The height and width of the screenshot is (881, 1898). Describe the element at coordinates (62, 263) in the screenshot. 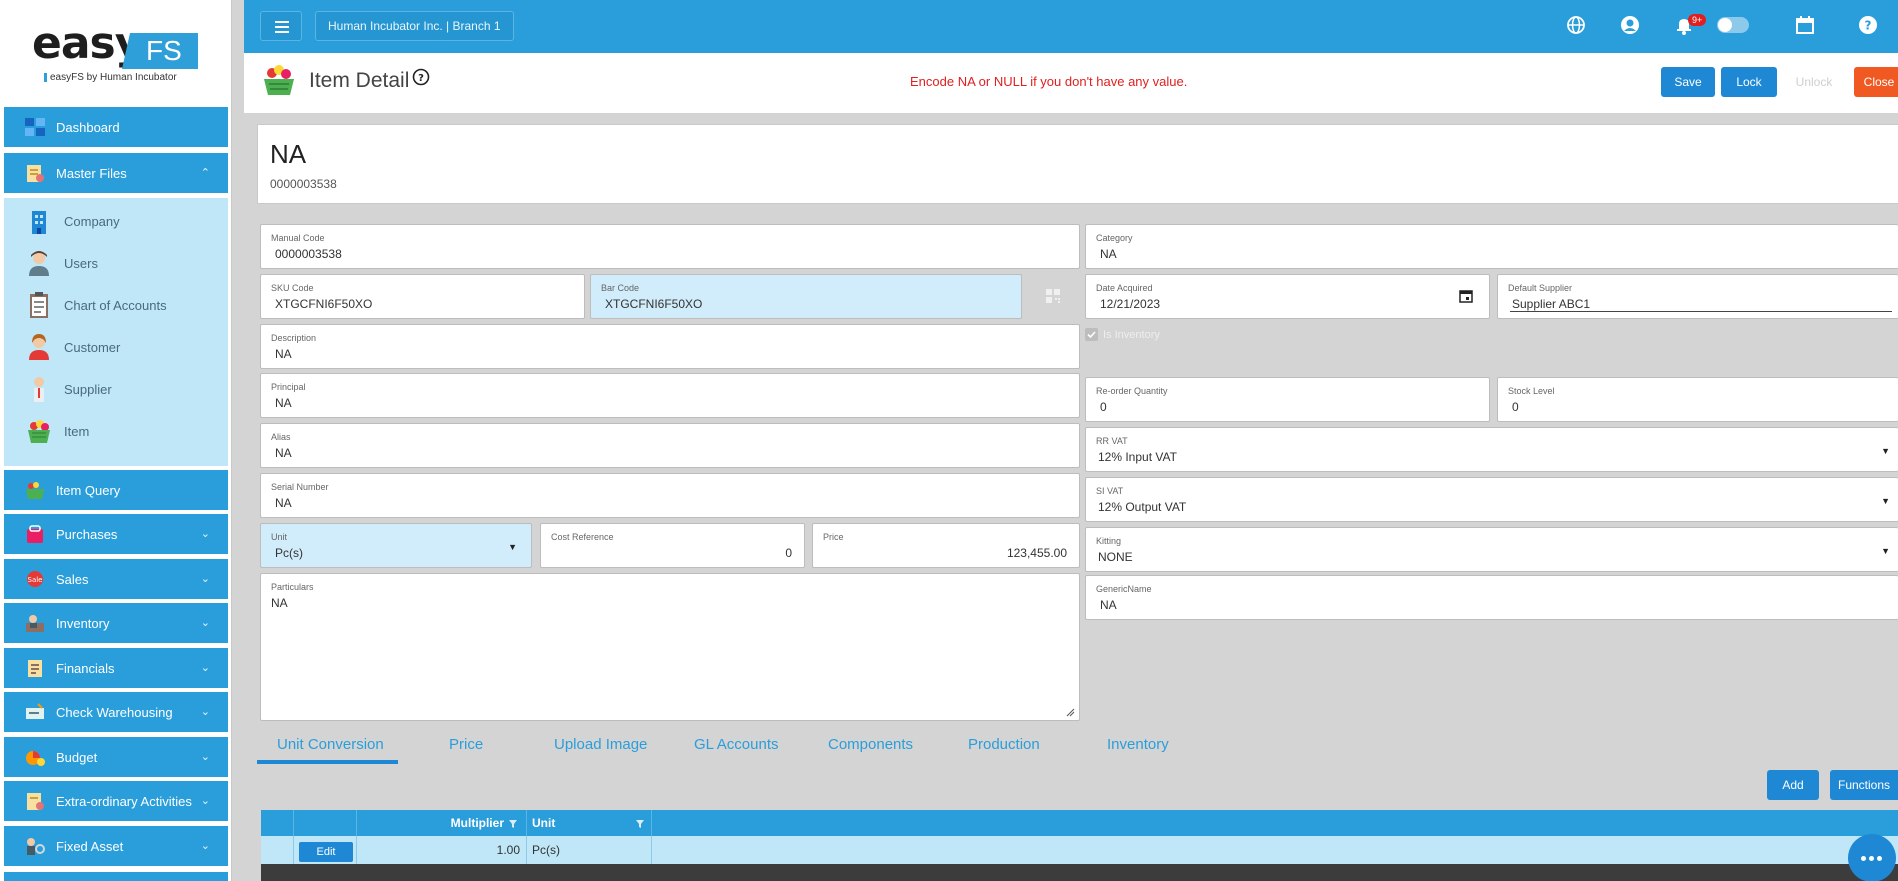

I see `submenu-item-users: Users` at that location.